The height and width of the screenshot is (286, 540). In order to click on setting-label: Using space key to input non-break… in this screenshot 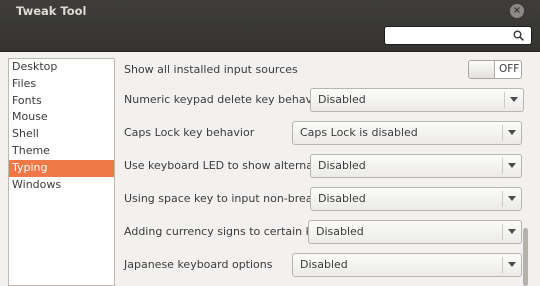, I will do `click(227, 198)`.